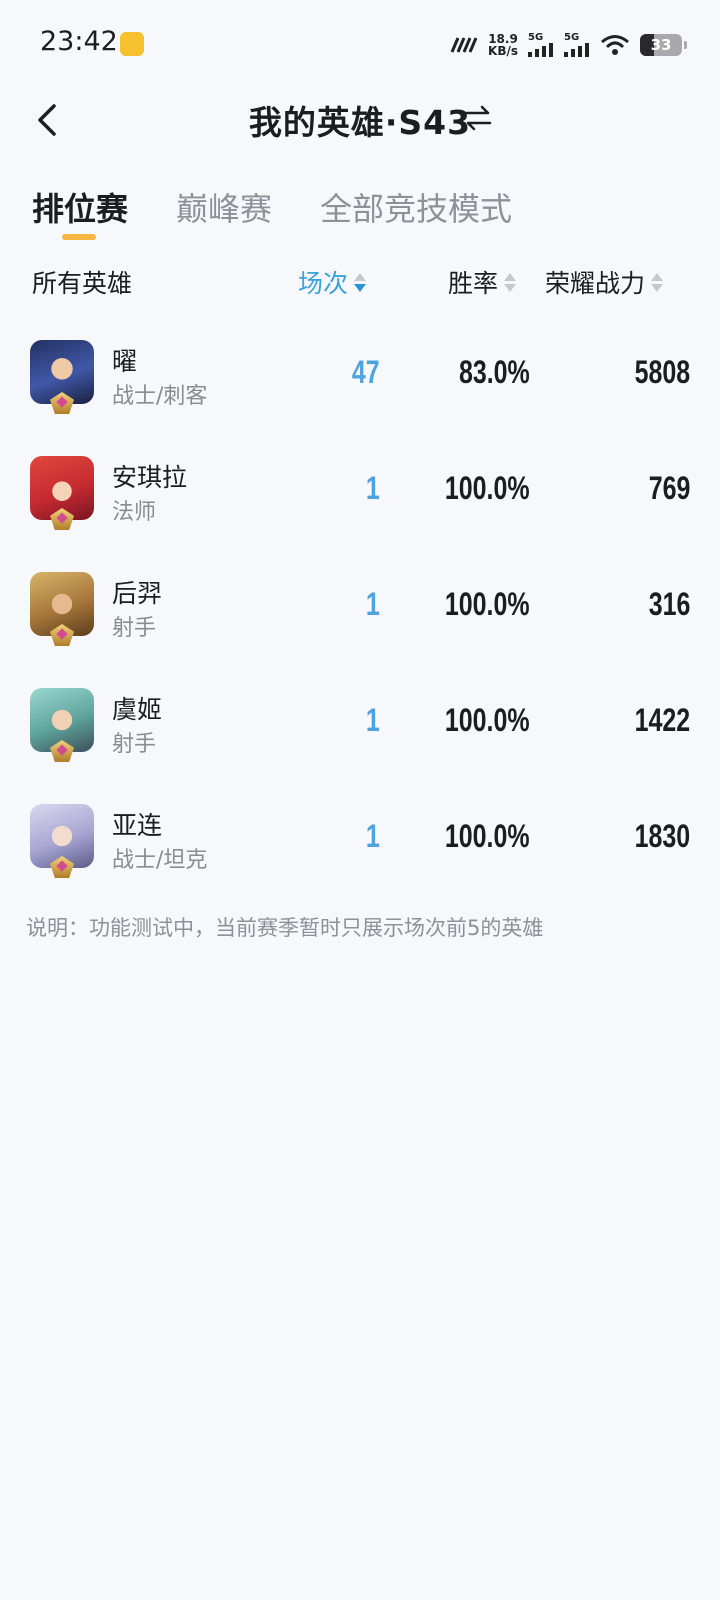 The height and width of the screenshot is (1600, 720). Describe the element at coordinates (137, 709) in the screenshot. I see `hero-name: 虞姬` at that location.